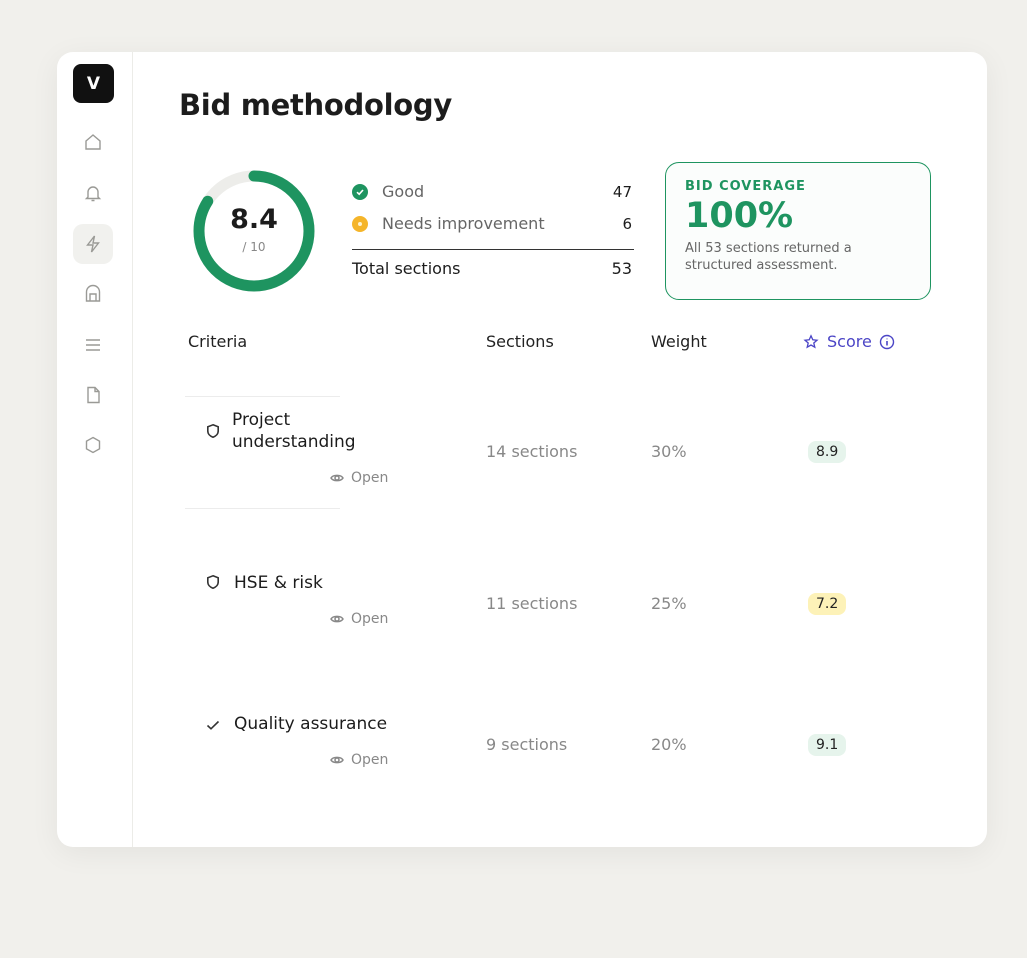 Image resolution: width=1027 pixels, height=958 pixels. I want to click on criteria-card-quality-assurance, so click(262, 744).